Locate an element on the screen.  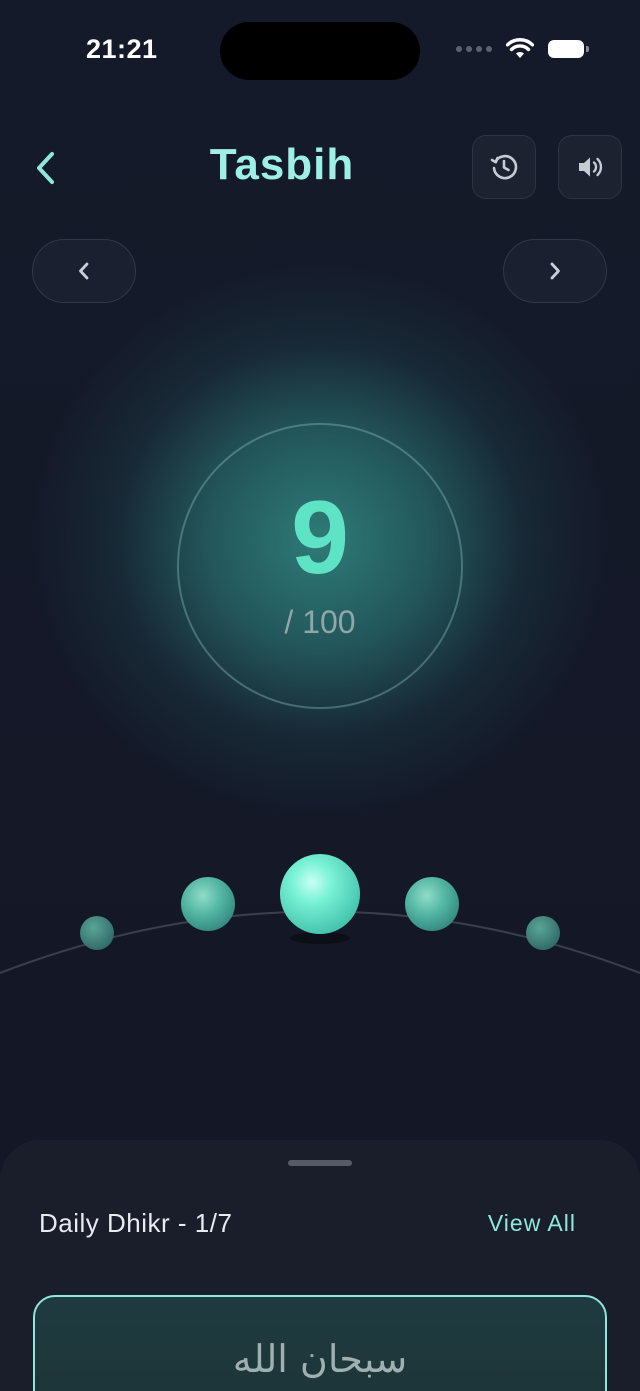
chevron-left-icon is located at coordinates (84, 271).